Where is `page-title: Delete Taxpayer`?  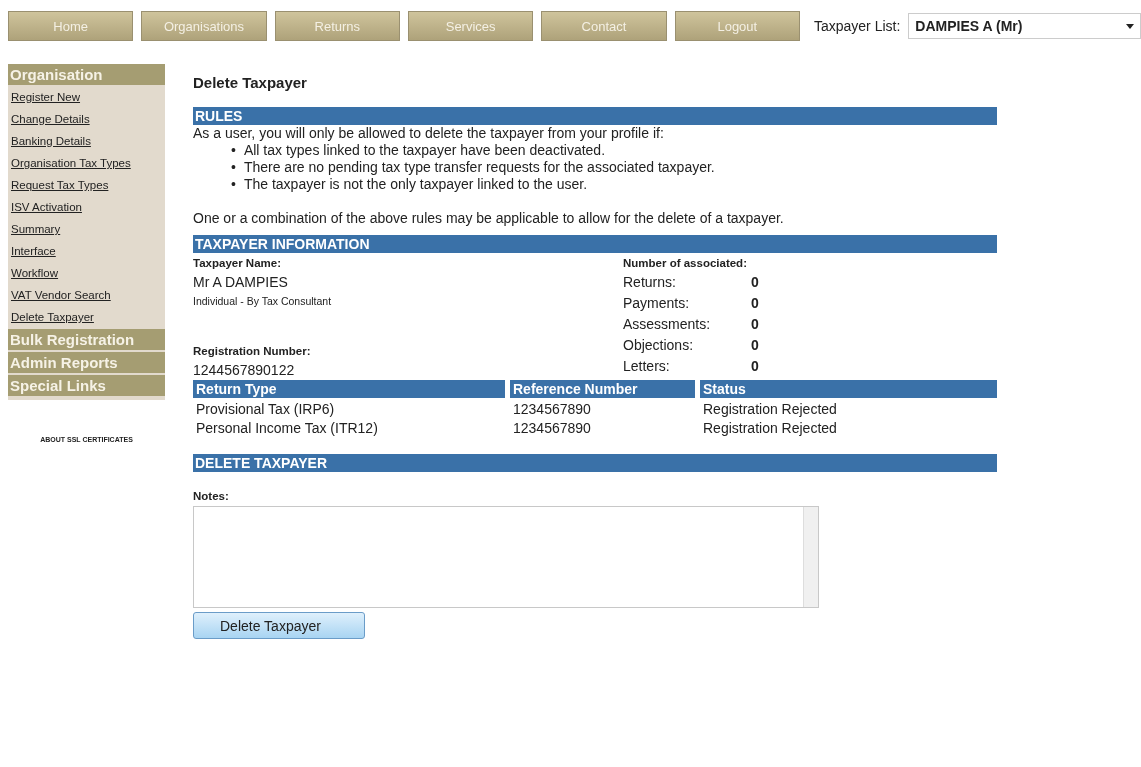
page-title: Delete Taxpayer is located at coordinates (250, 82).